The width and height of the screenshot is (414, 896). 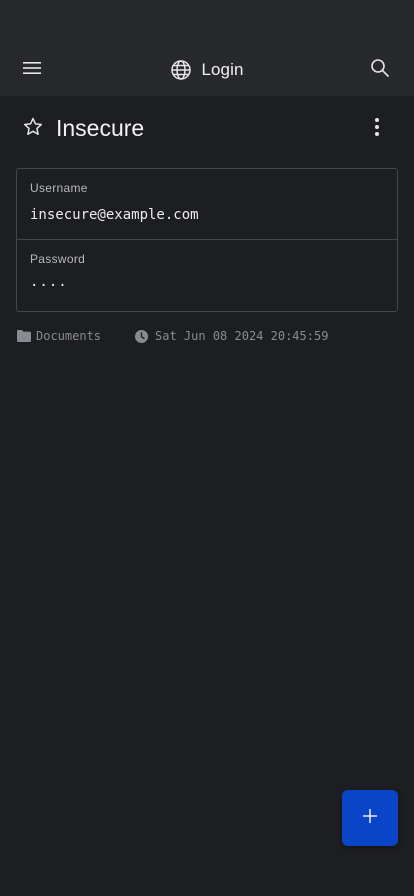 I want to click on item-title: Insecure, so click(x=100, y=128).